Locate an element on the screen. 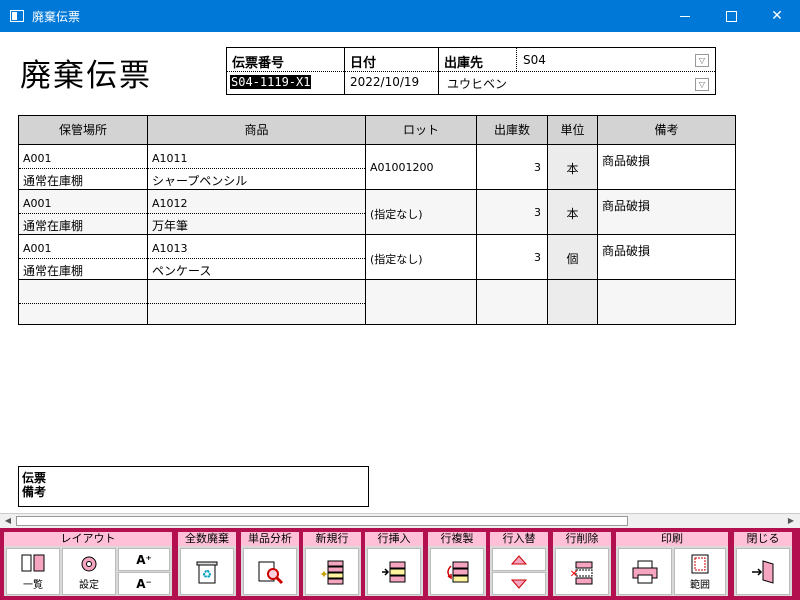  destination-label: 出庫先 is located at coordinates (464, 63).